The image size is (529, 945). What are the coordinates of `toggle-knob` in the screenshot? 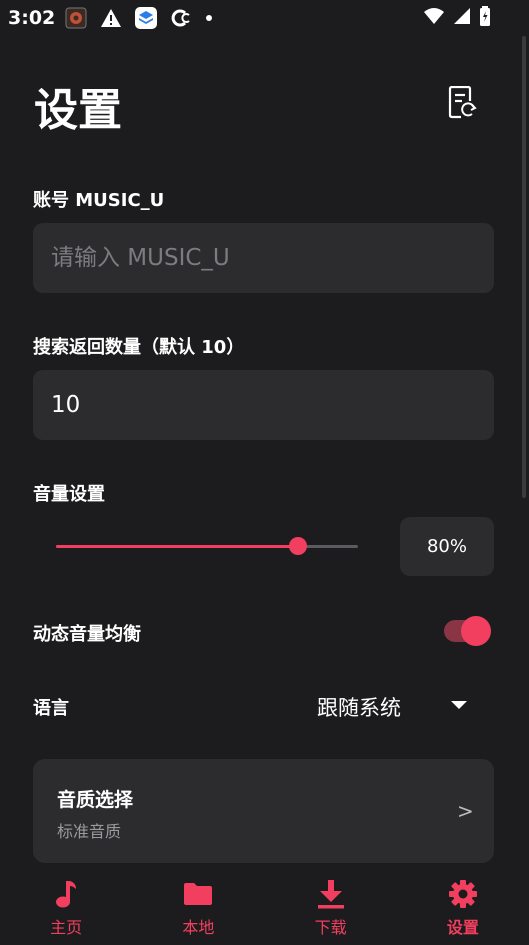 It's located at (476, 631).